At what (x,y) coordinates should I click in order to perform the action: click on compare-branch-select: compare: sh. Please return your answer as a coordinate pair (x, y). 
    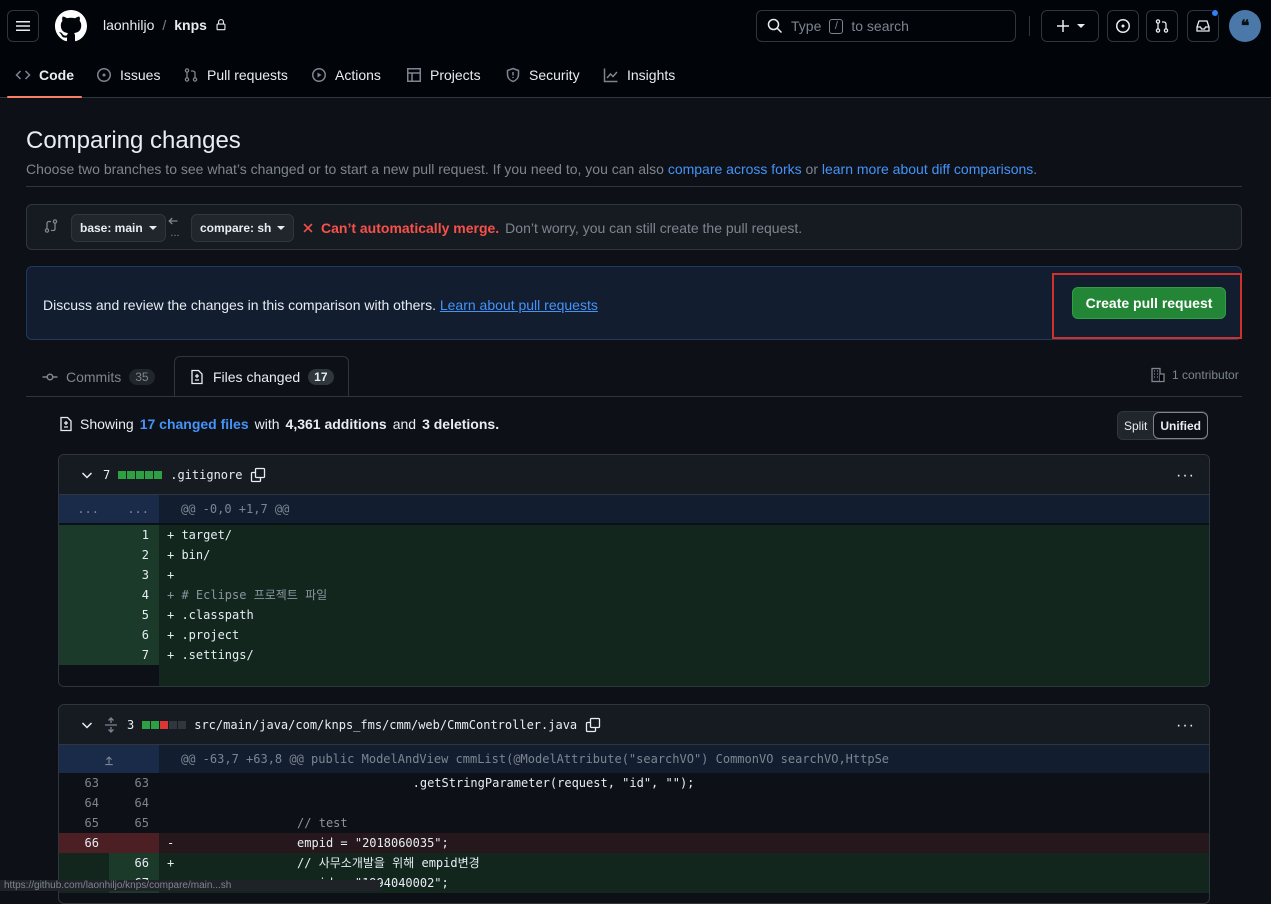
    Looking at the image, I should click on (243, 228).